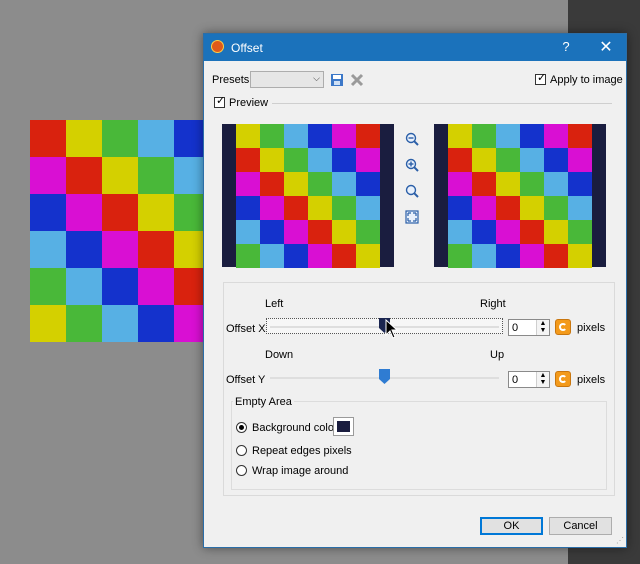 The height and width of the screenshot is (564, 640). I want to click on offset-y-label: Offset Y, so click(246, 380).